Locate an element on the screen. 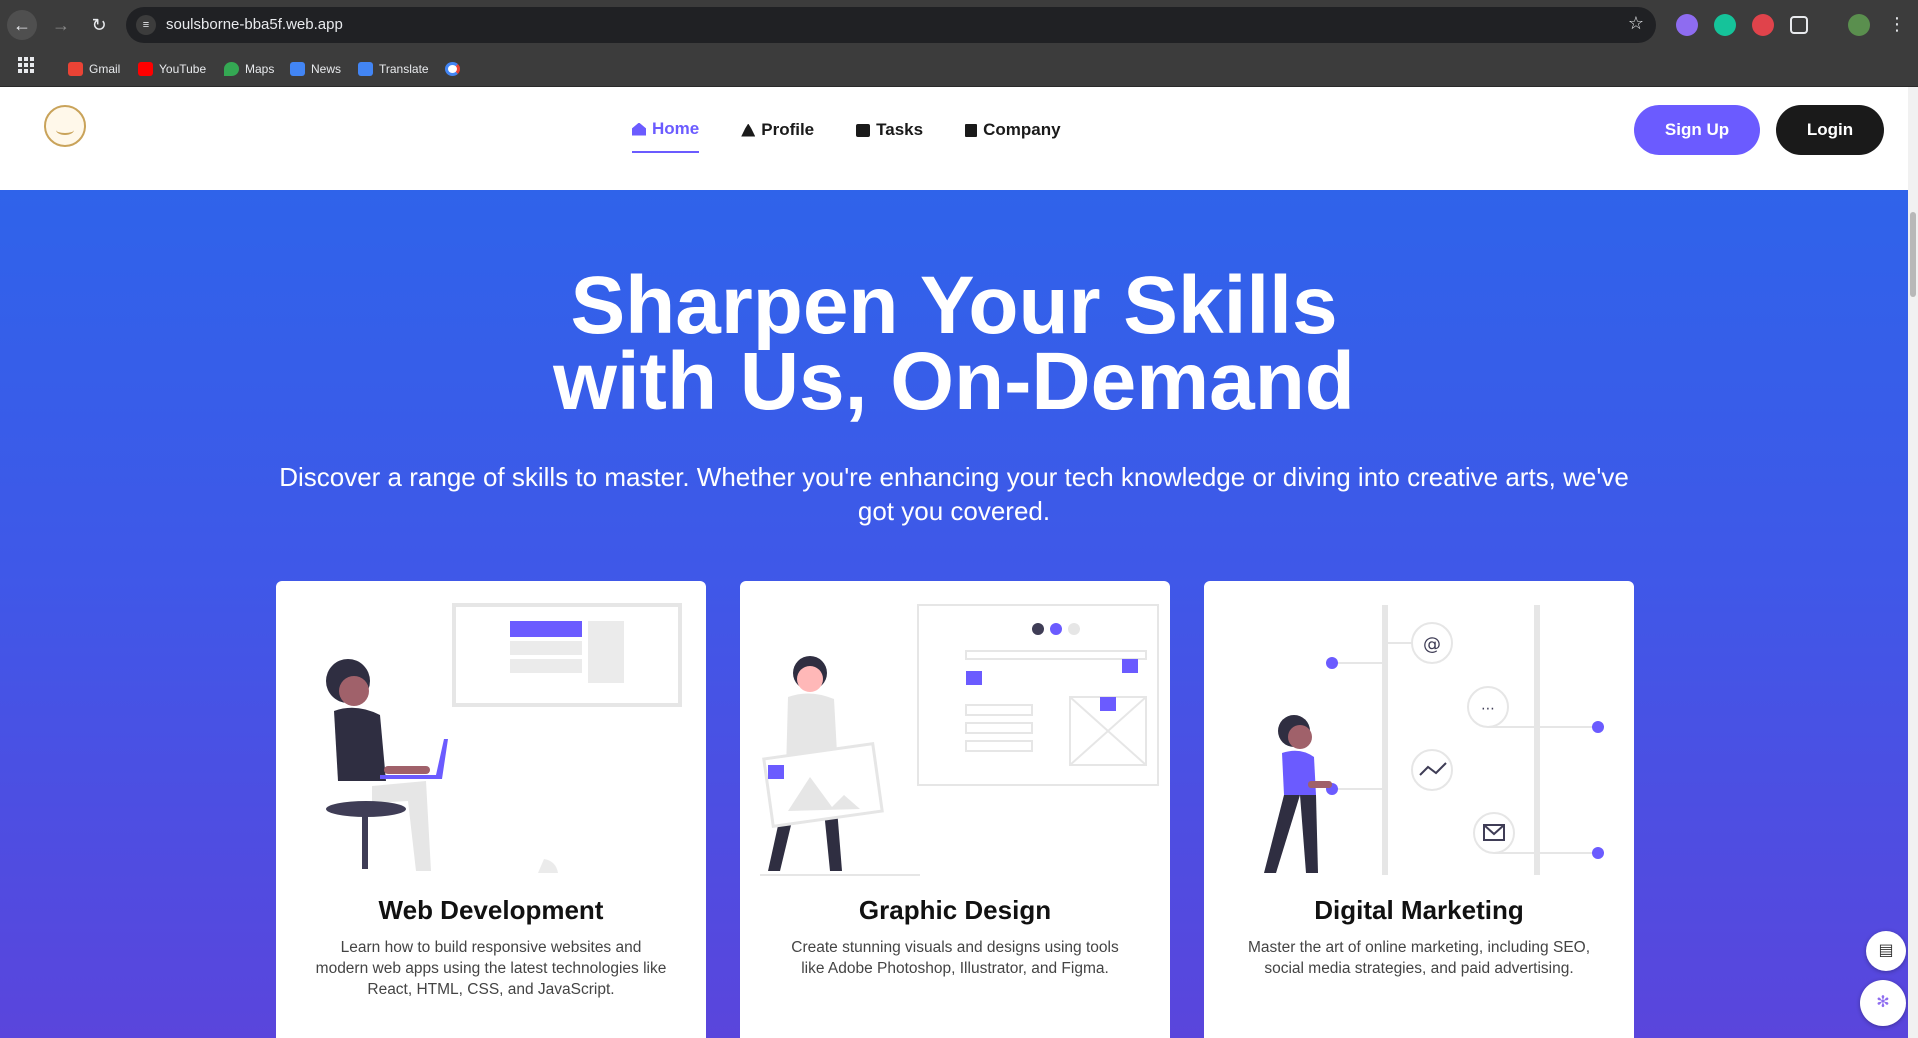 The height and width of the screenshot is (1038, 1918). bookmark-gmail: Gmail is located at coordinates (94, 69).